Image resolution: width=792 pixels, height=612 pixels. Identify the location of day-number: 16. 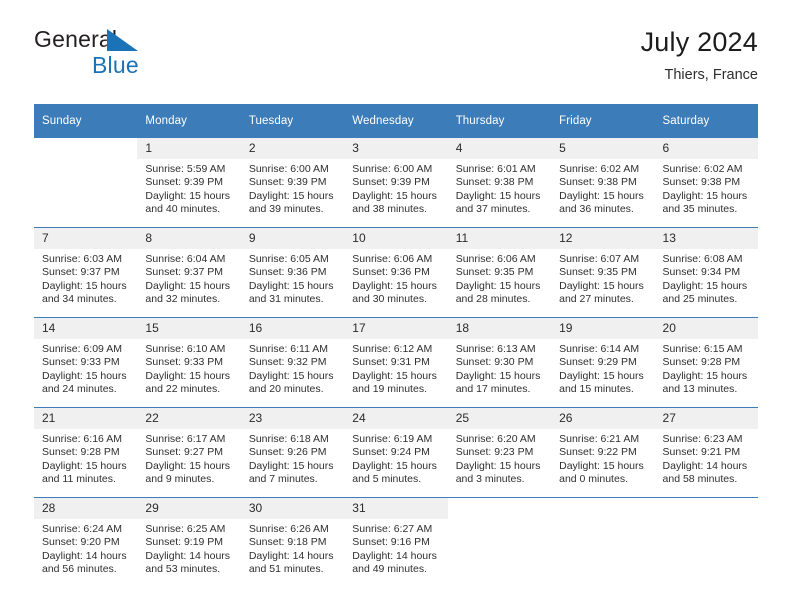
(292, 328).